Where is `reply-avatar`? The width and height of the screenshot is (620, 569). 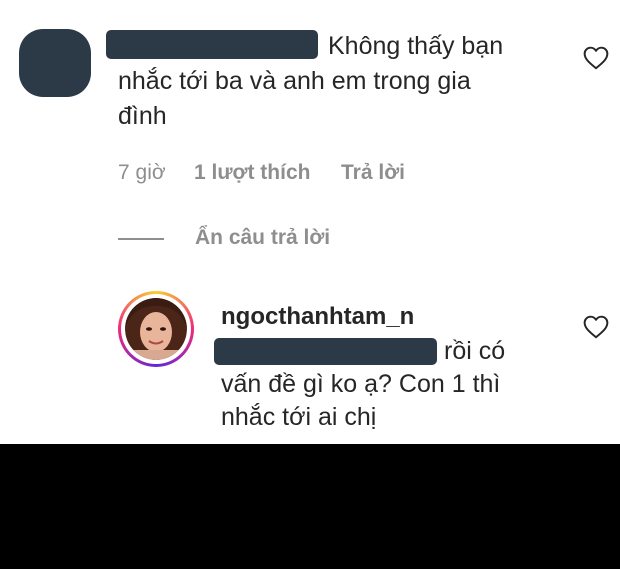 reply-avatar is located at coordinates (156, 329).